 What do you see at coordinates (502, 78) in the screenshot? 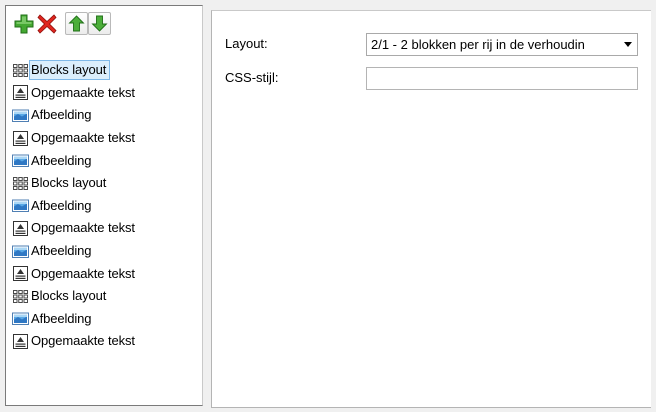
I see `css-style-input` at bounding box center [502, 78].